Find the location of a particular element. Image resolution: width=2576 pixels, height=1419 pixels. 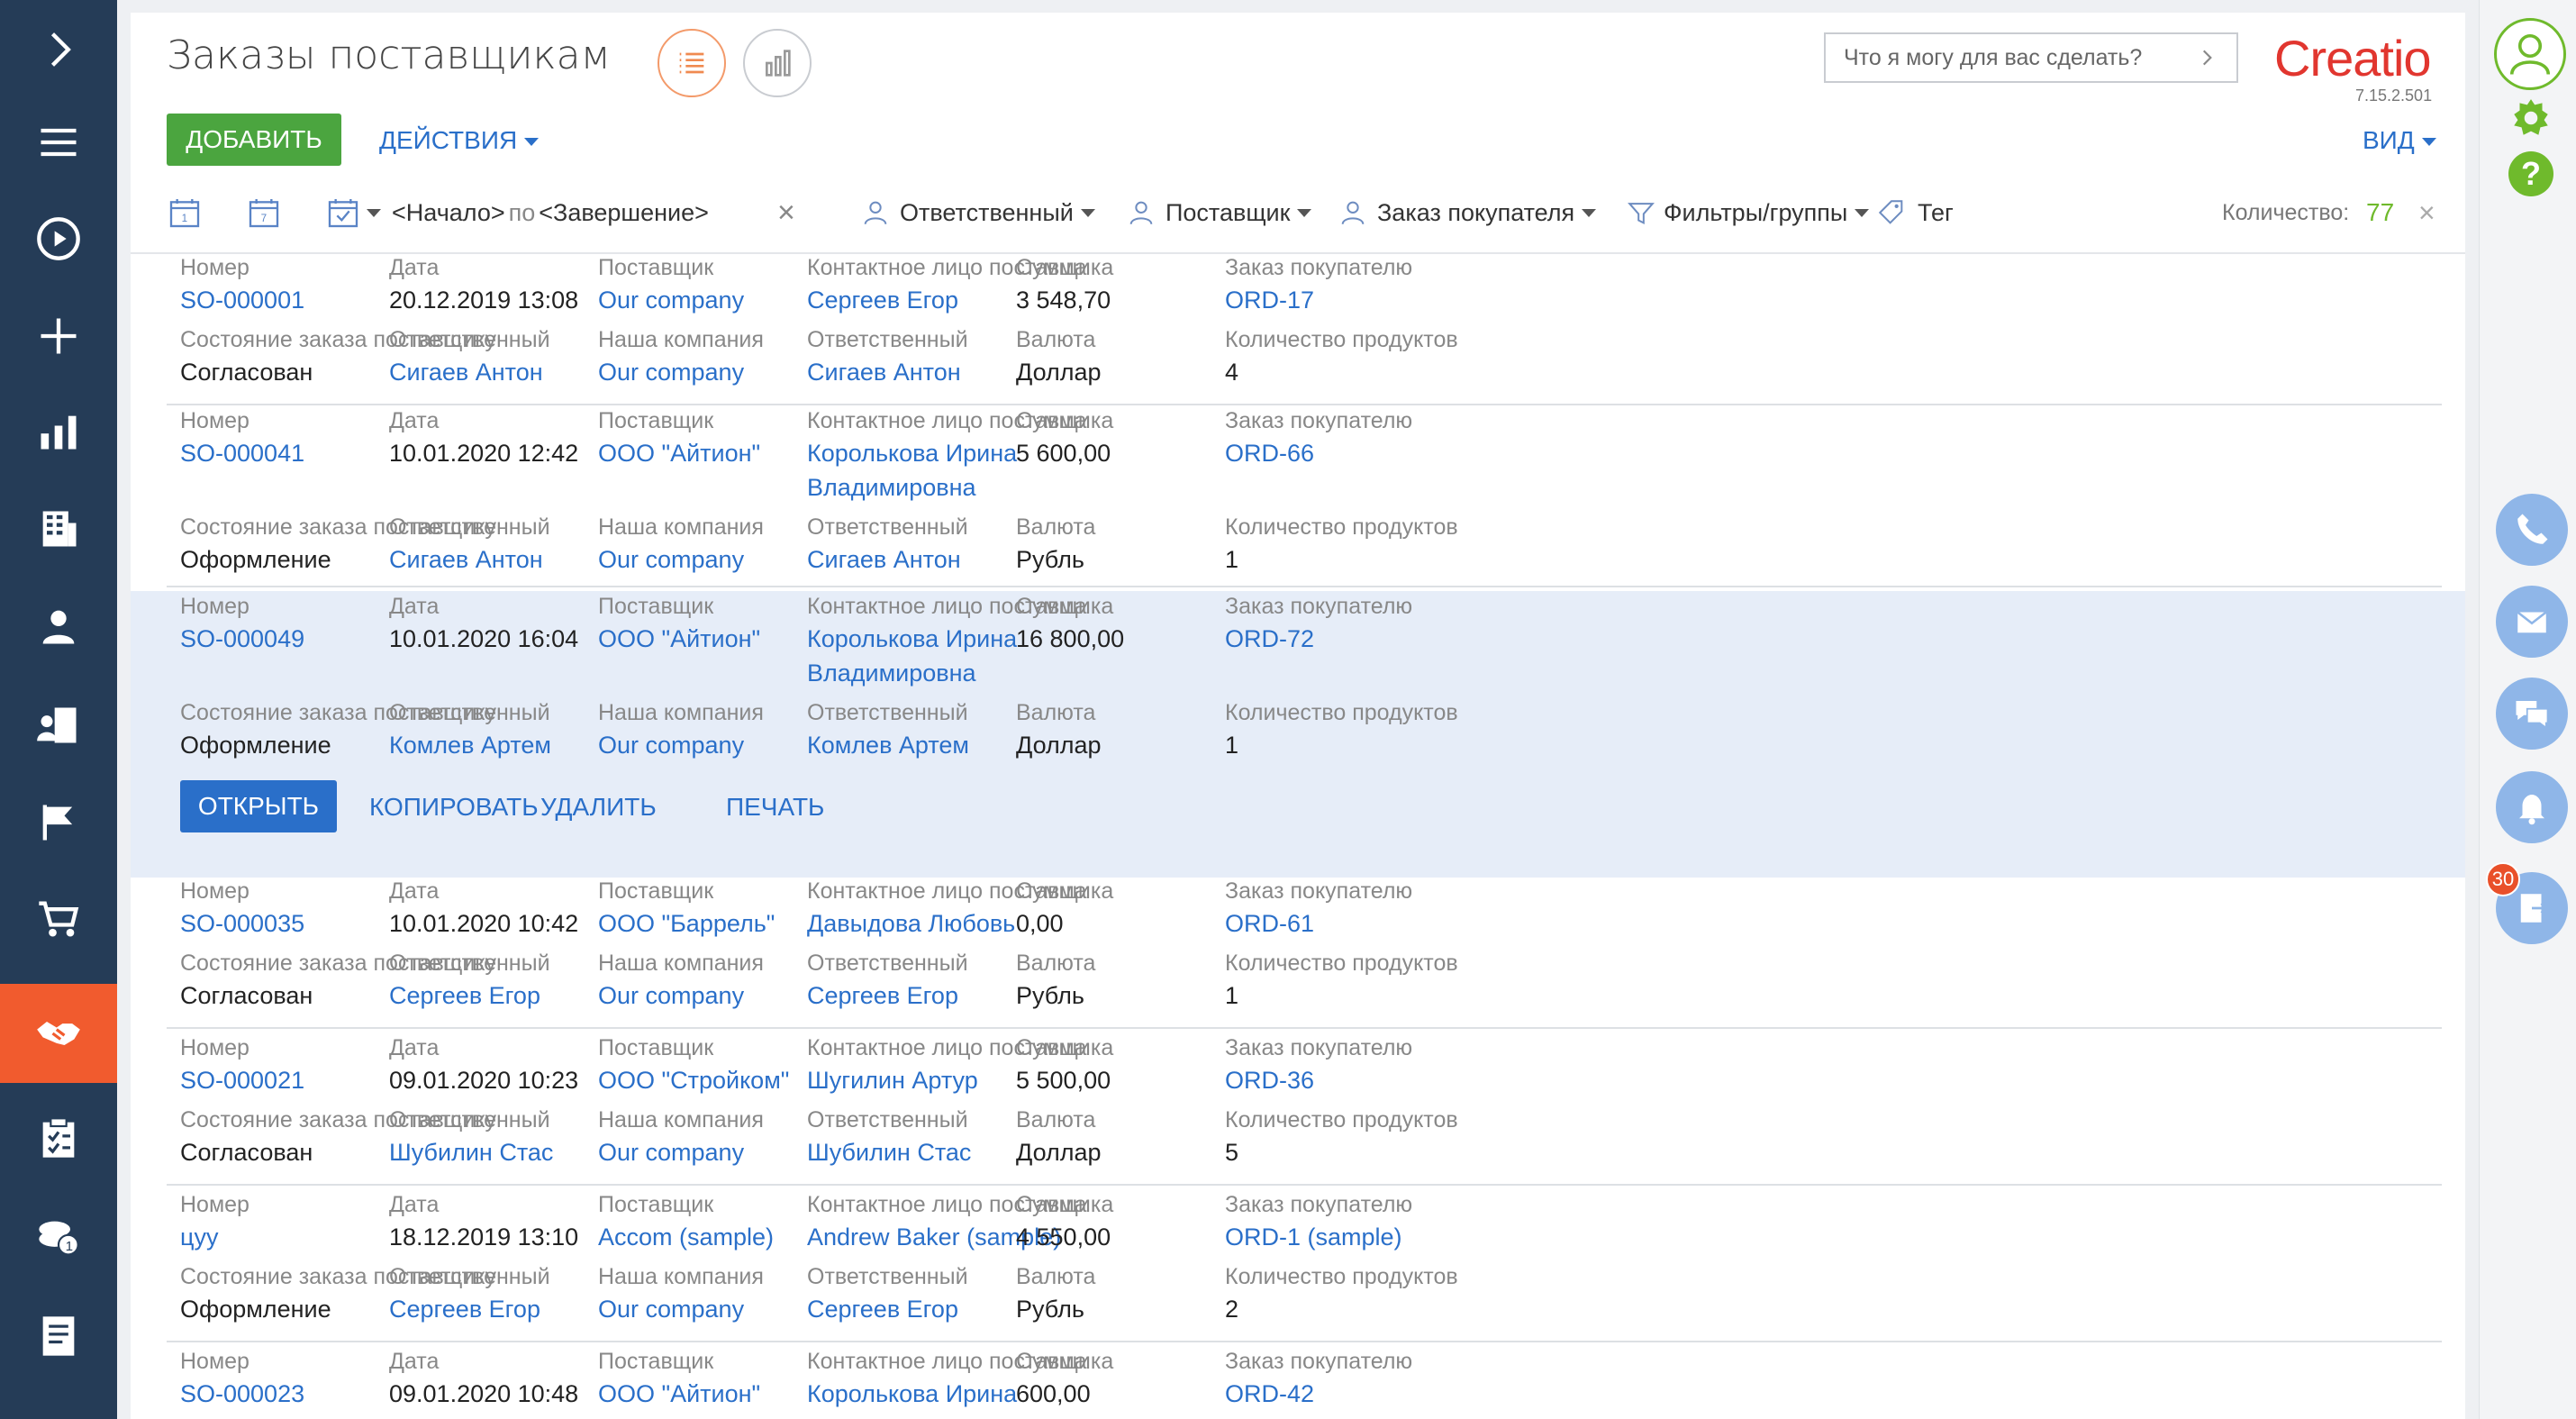

menu-button is located at coordinates (59, 142).